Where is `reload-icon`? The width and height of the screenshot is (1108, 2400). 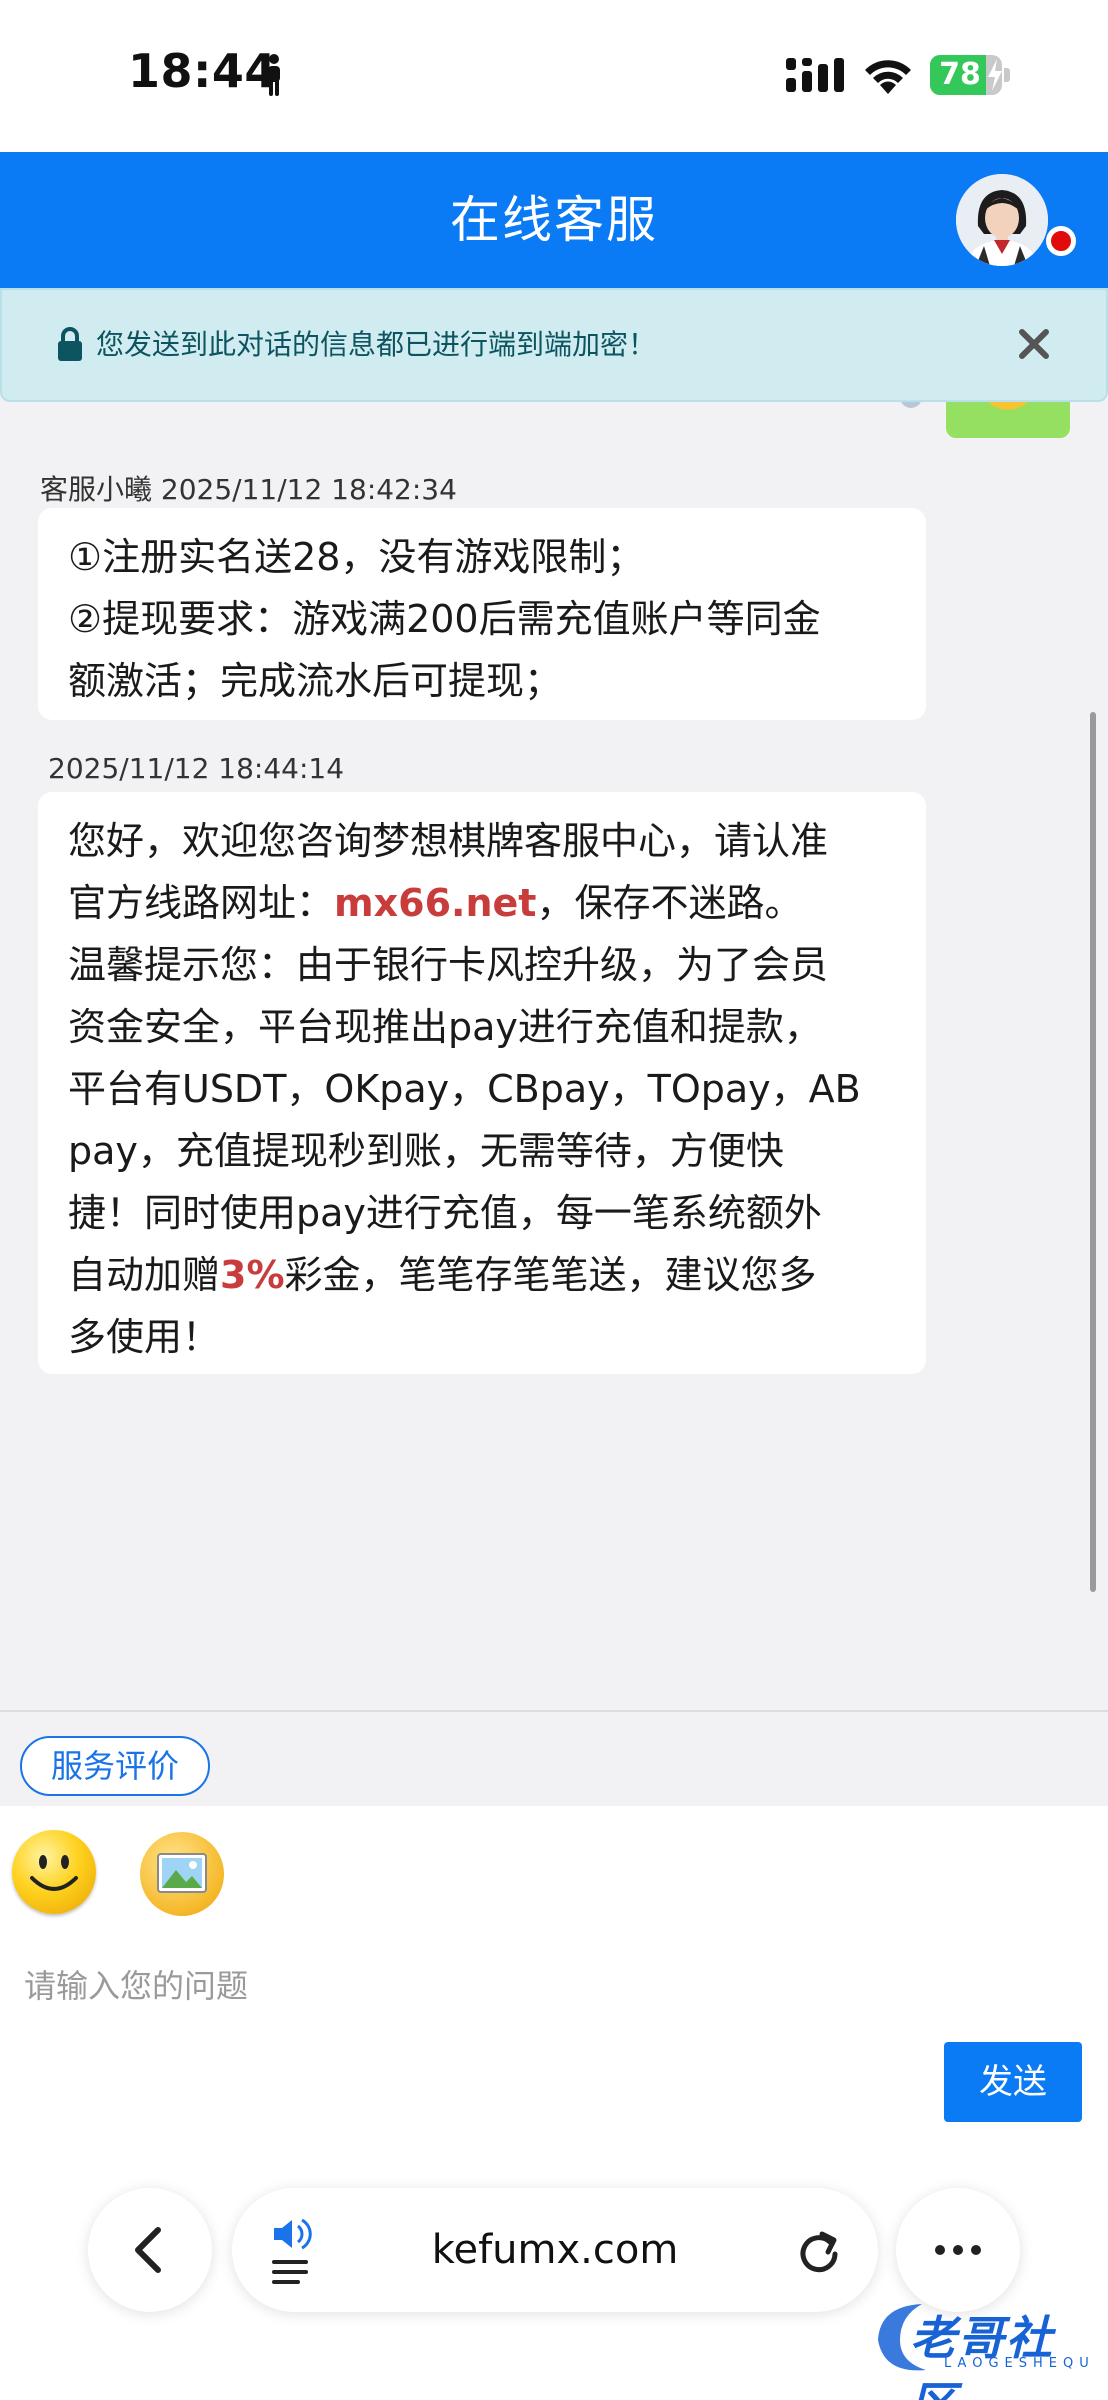 reload-icon is located at coordinates (819, 2250).